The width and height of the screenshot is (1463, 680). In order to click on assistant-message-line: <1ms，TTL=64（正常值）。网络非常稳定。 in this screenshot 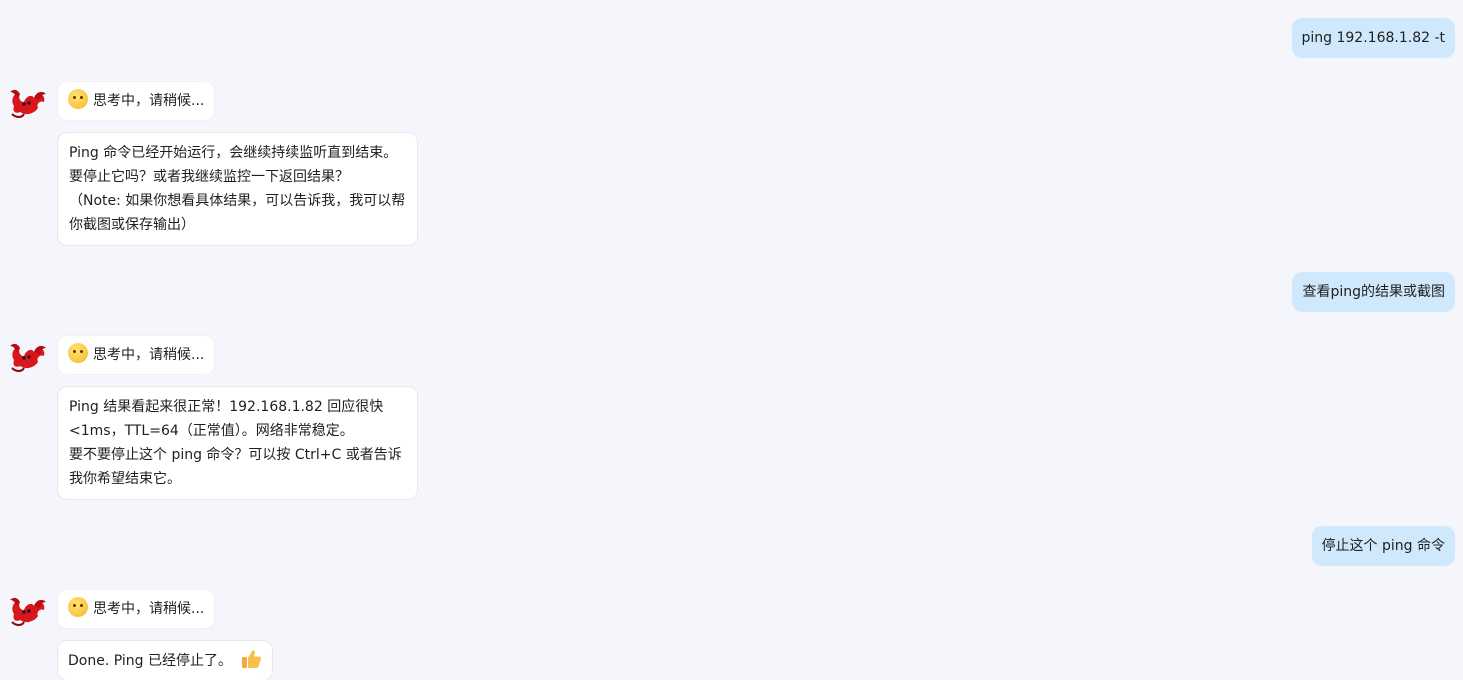, I will do `click(211, 431)`.